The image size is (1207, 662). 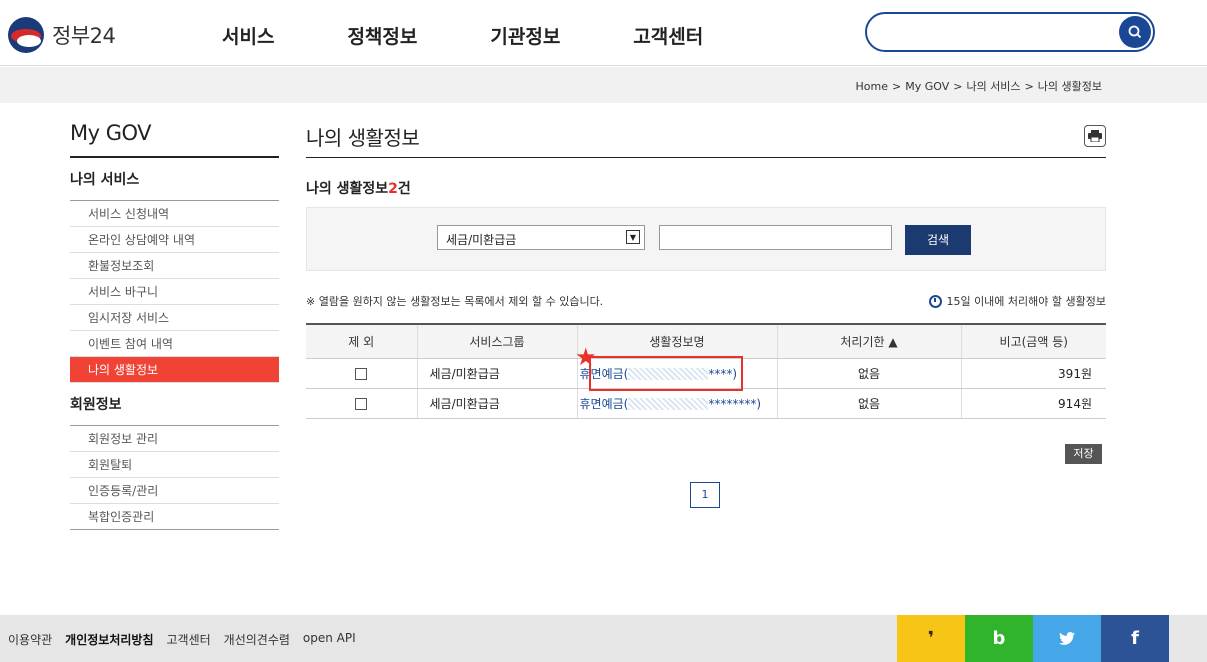 I want to click on col-exclude: 제 외, so click(x=361, y=341).